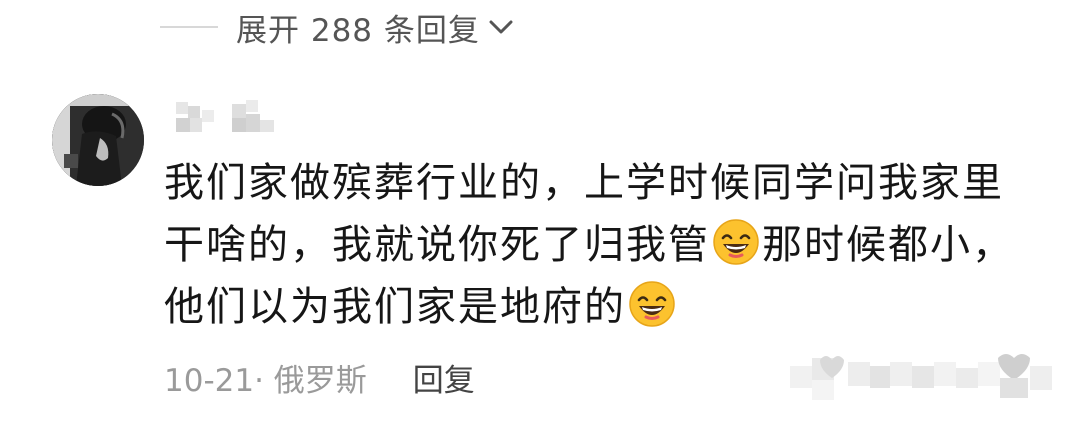 Image resolution: width=1080 pixels, height=432 pixels. I want to click on divider-line, so click(189, 27).